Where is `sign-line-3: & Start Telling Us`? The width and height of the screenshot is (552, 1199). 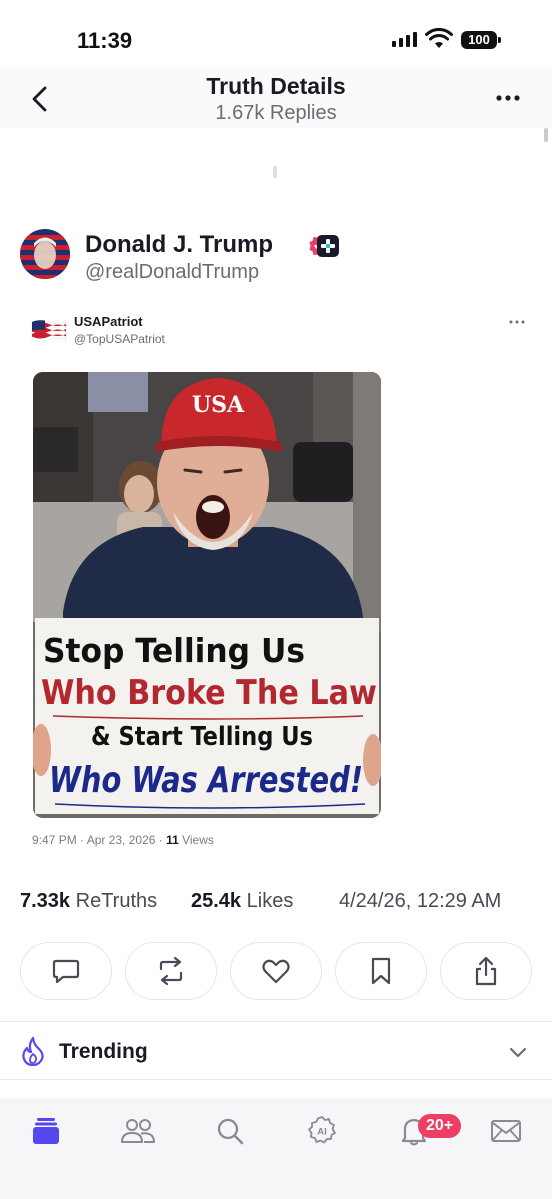
sign-line-3: & Start Telling Us is located at coordinates (202, 737).